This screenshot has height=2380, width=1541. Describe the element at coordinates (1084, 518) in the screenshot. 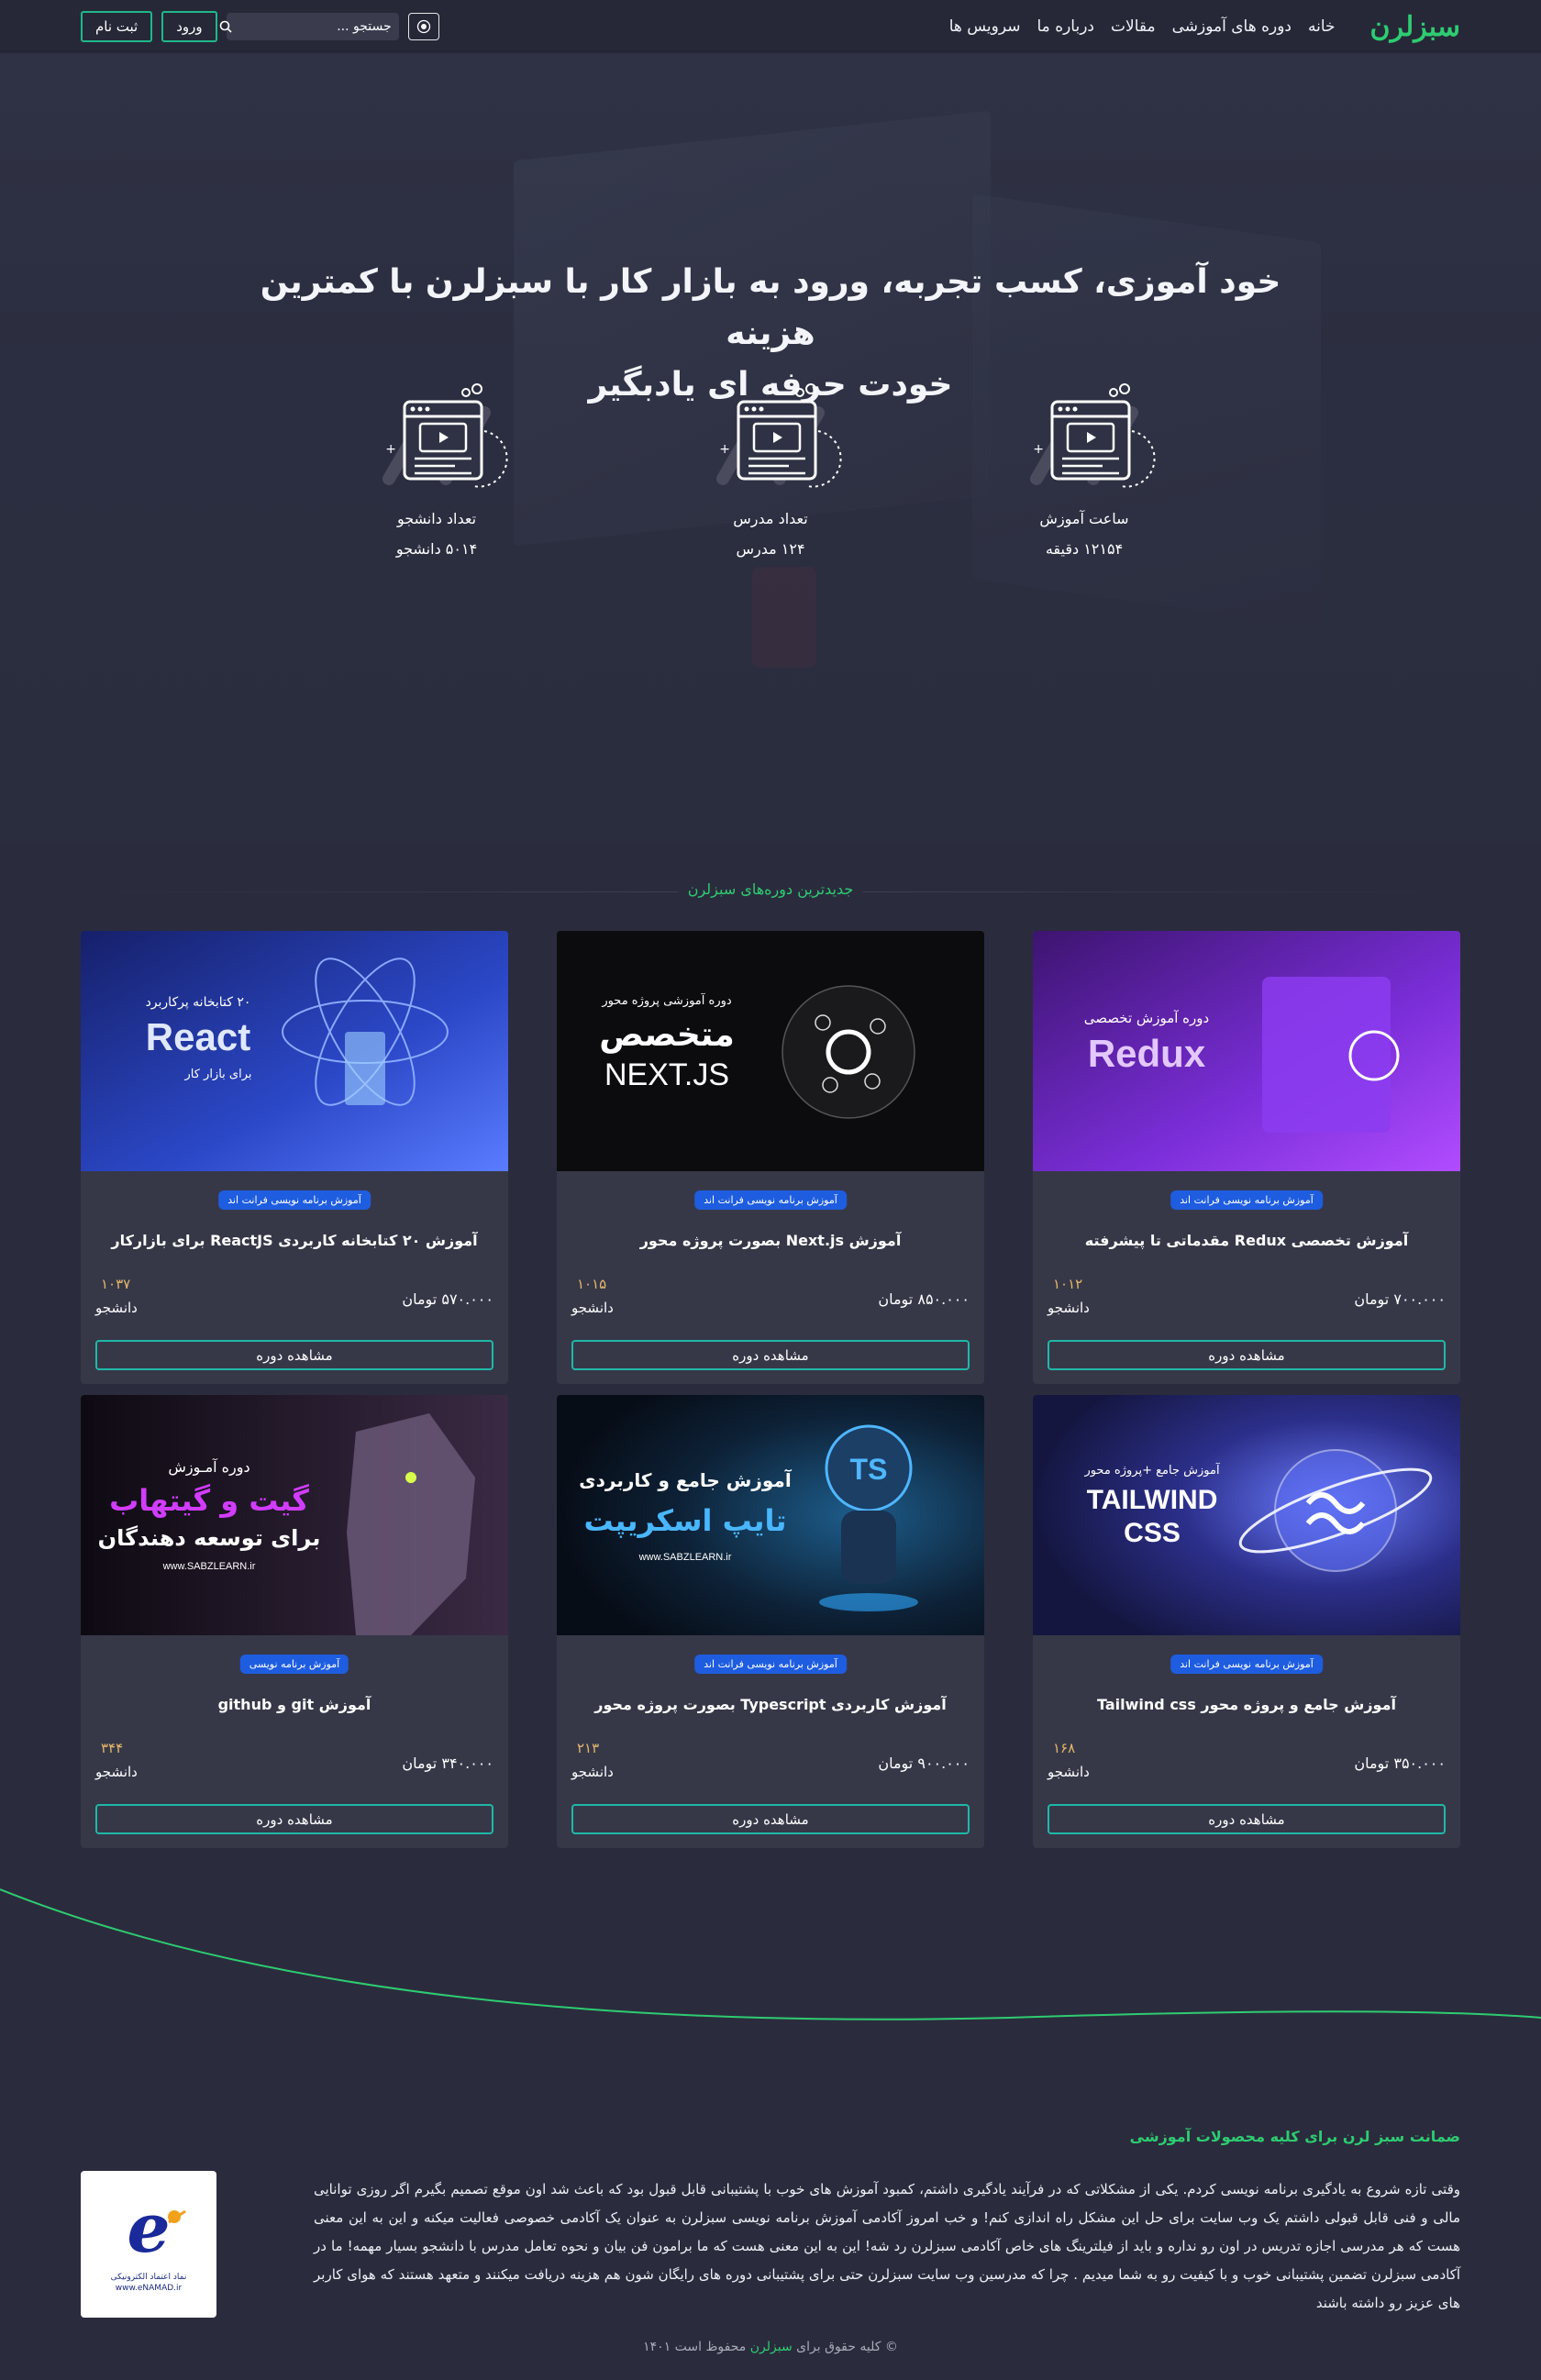

I see `stat-label: ساعت آموزش` at that location.